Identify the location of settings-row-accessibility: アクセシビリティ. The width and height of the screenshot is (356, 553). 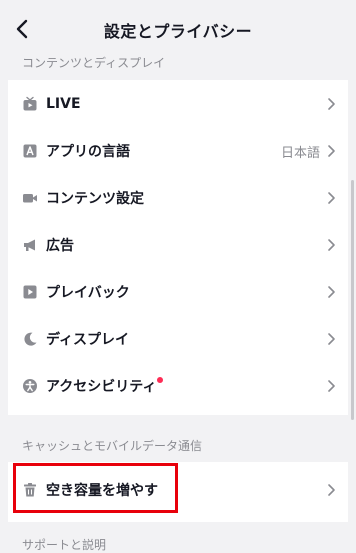
(178, 386).